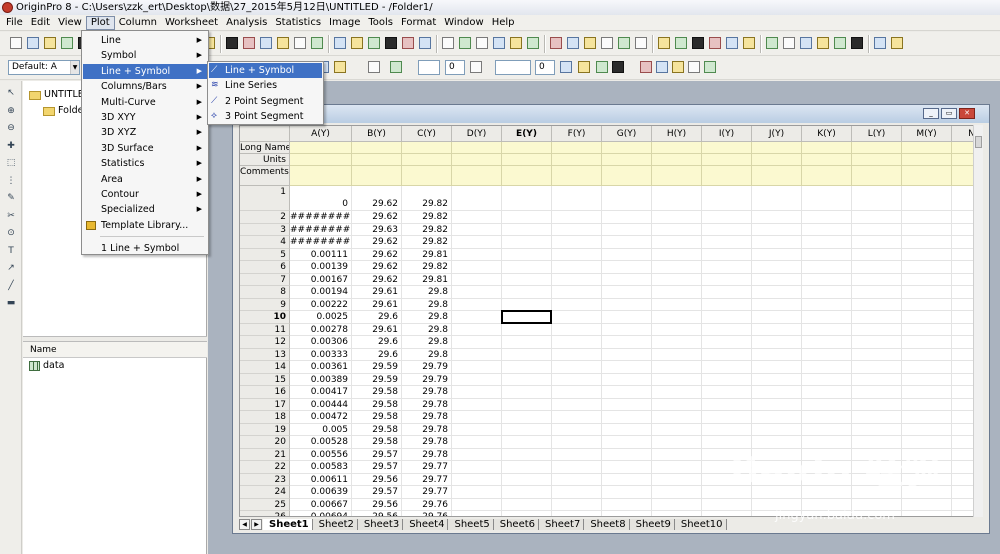  I want to click on table-cell: 0.00111, so click(321, 254).